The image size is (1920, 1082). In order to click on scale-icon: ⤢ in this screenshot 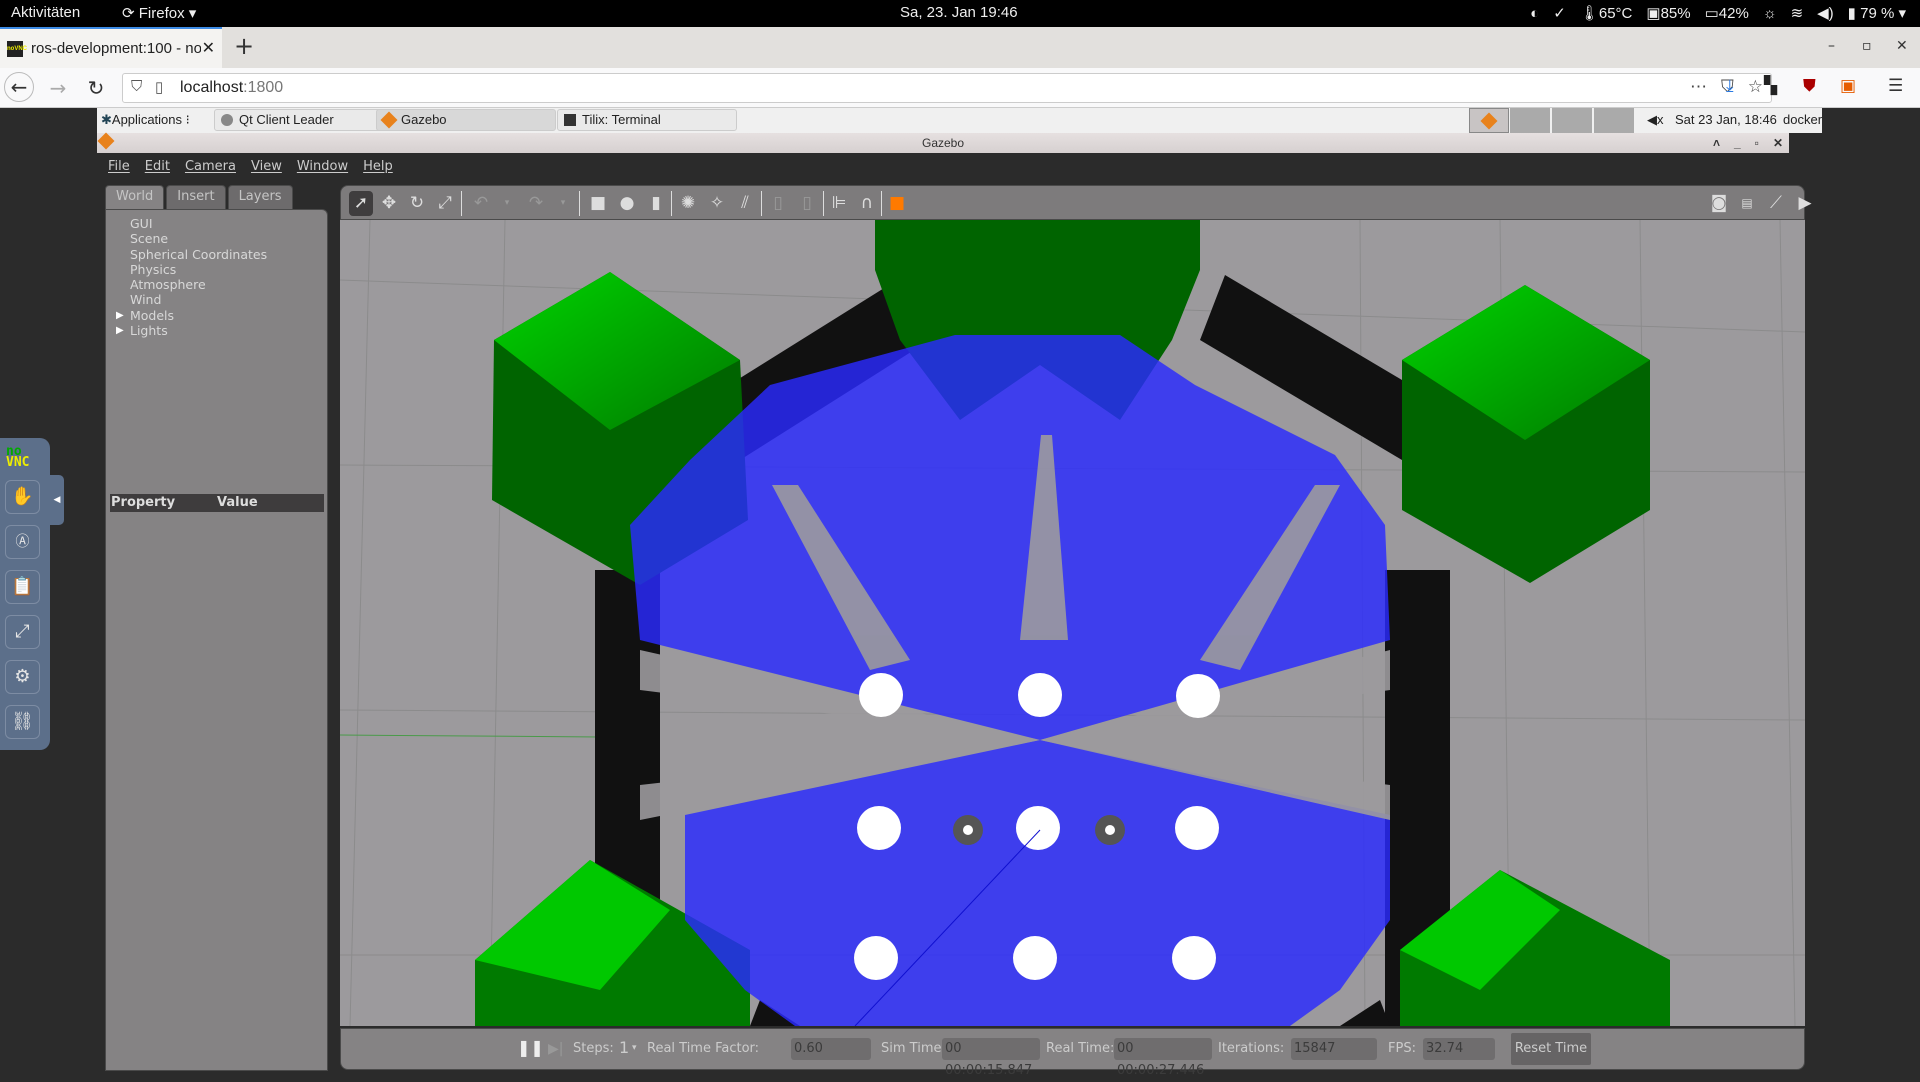, I will do `click(445, 203)`.